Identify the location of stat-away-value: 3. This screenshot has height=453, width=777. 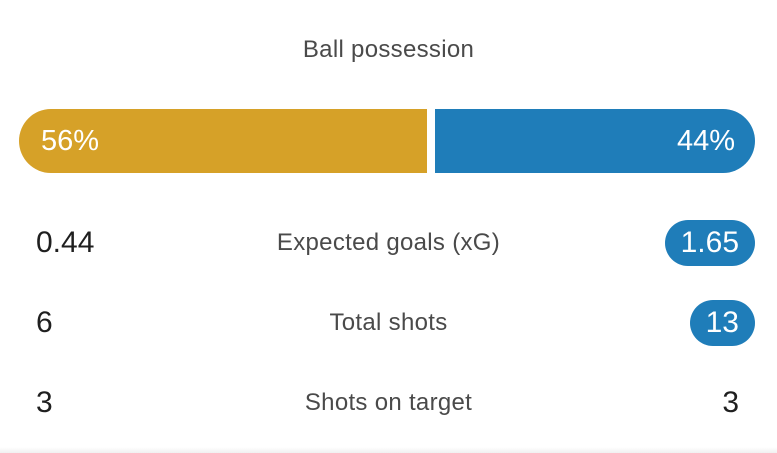
(730, 402).